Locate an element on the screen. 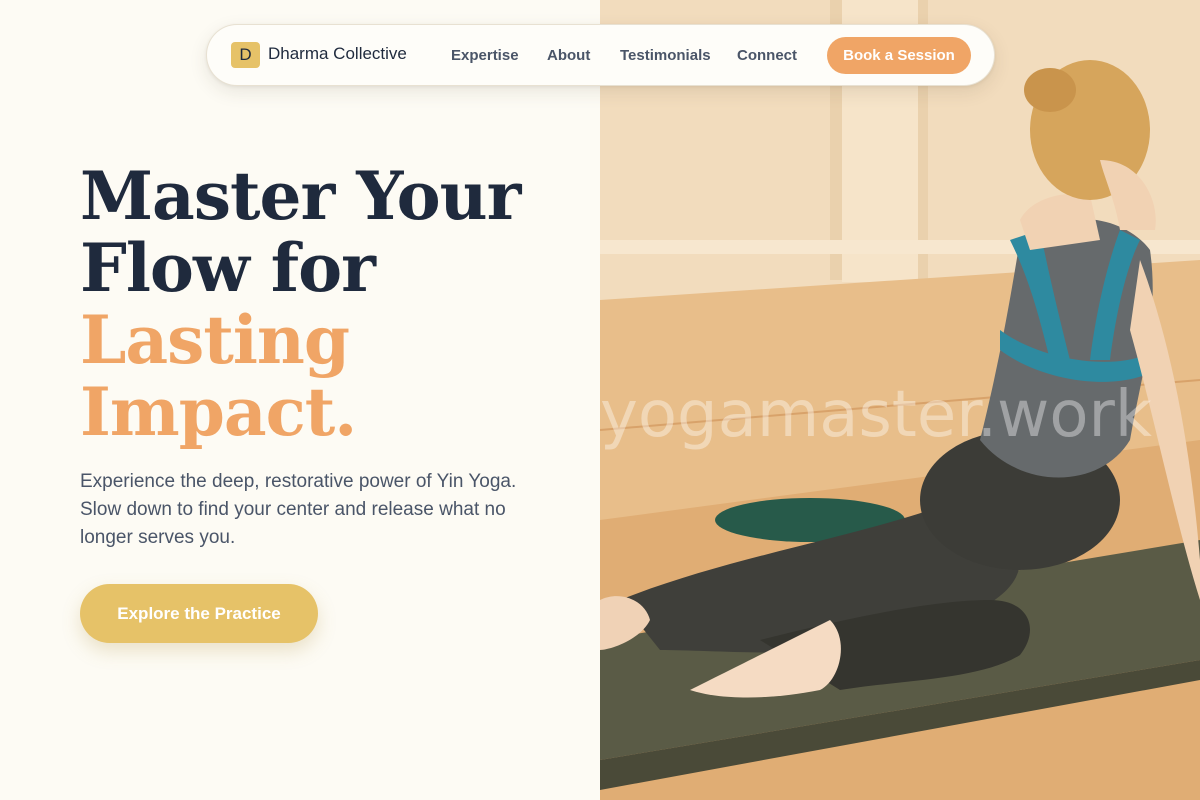 Image resolution: width=1200 pixels, height=800 pixels. headline-line-1: Master Your is located at coordinates (300, 196).